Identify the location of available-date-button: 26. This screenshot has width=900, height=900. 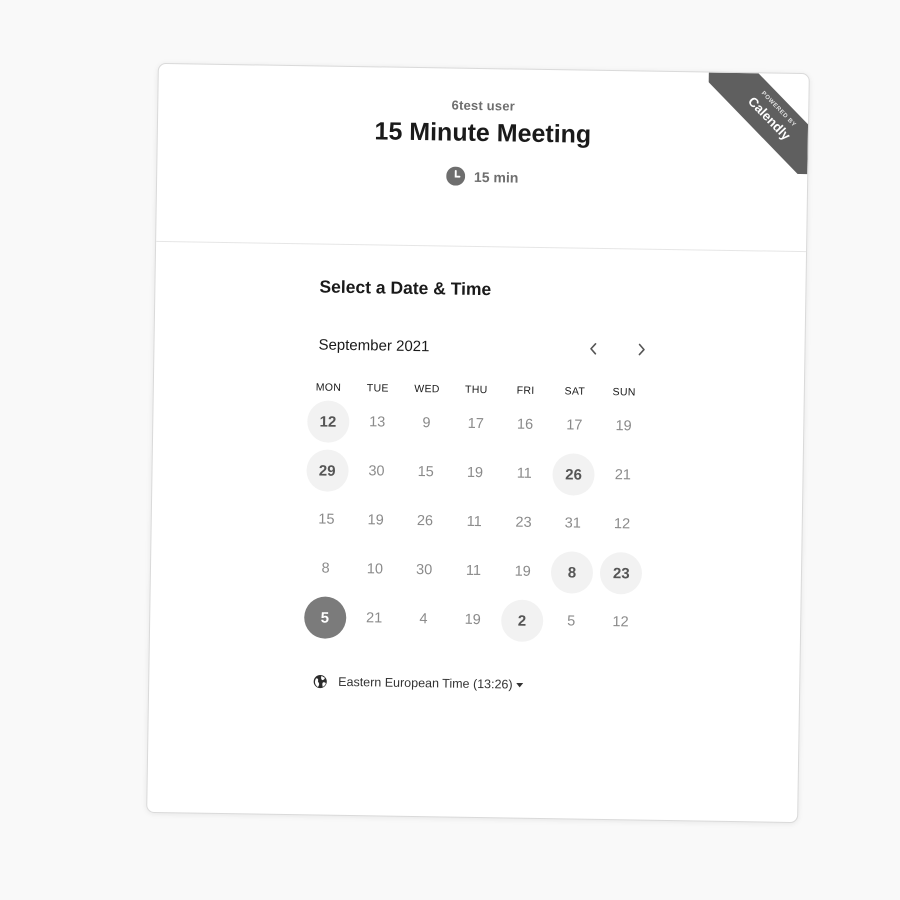
(573, 474).